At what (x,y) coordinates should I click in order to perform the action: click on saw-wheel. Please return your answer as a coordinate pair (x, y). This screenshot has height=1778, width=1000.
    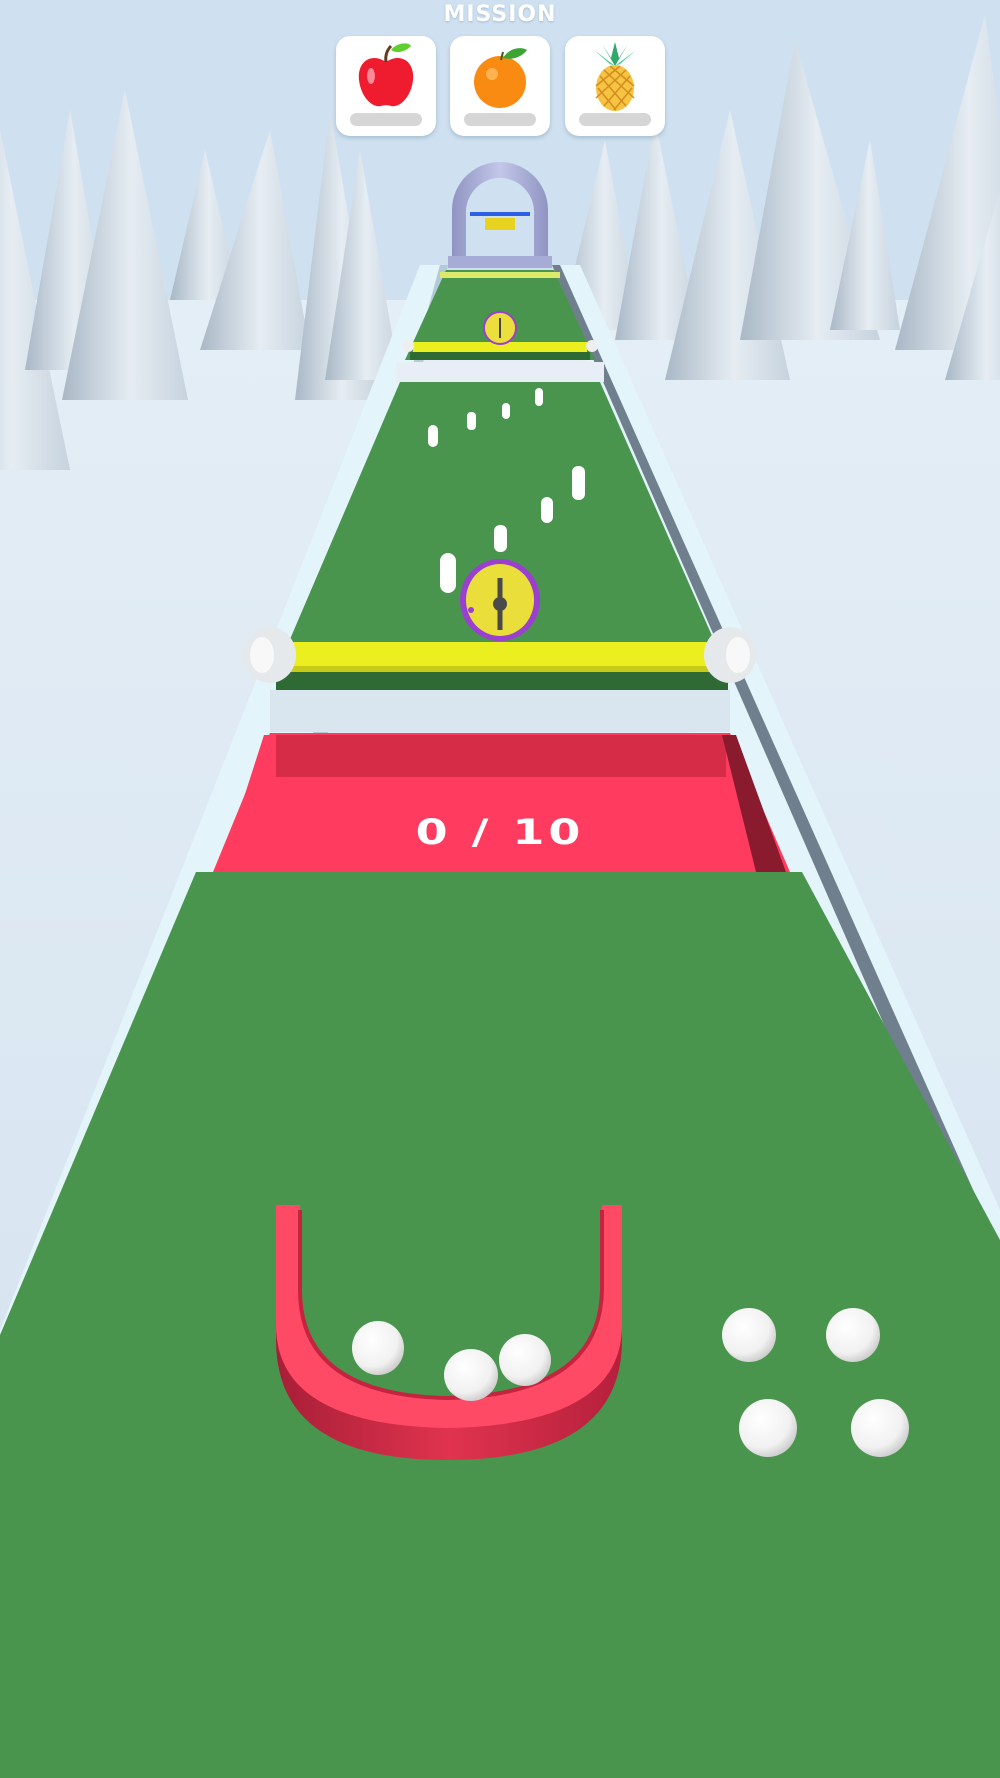
    Looking at the image, I should click on (500, 600).